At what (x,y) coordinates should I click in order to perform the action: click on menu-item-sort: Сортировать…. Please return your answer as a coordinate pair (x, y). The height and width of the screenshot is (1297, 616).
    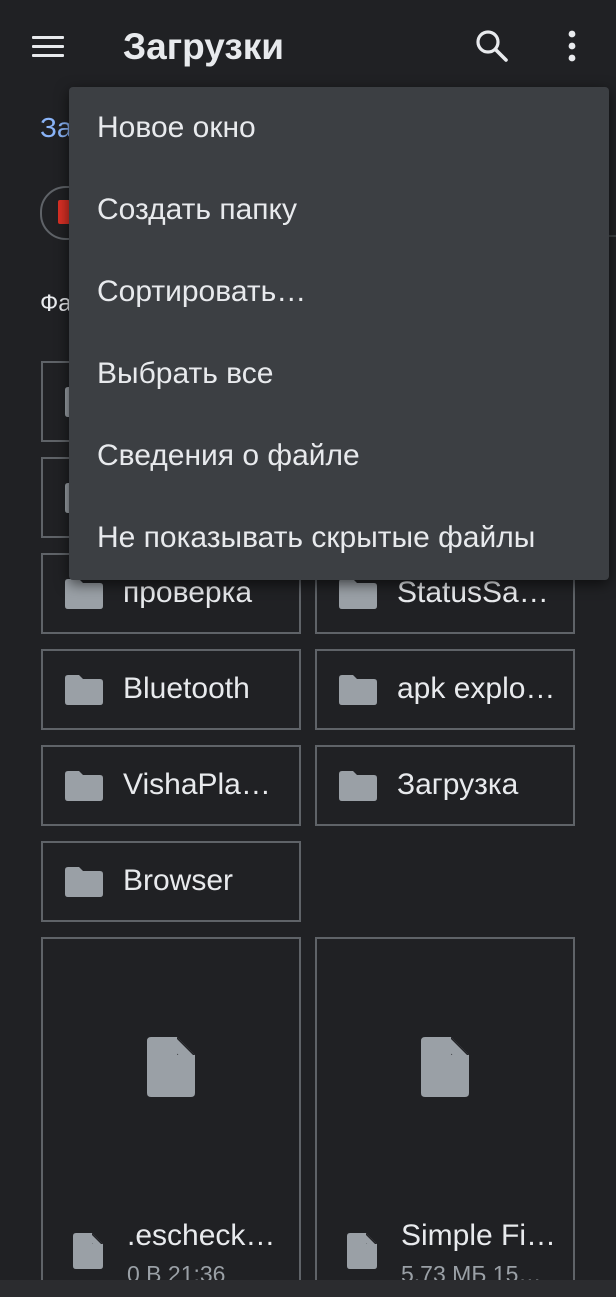
    Looking at the image, I should click on (339, 292).